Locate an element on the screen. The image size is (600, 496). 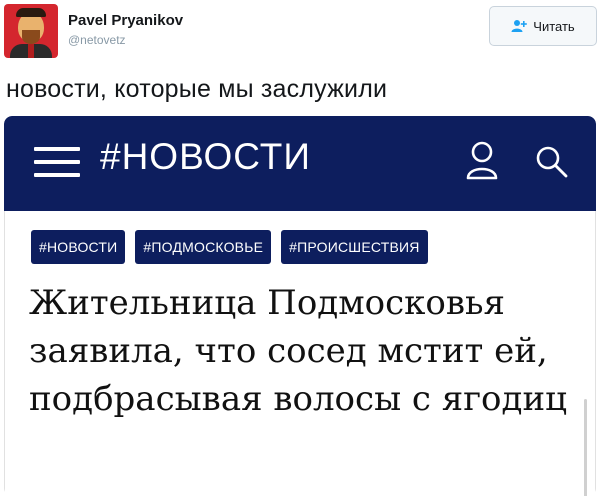
search-icon is located at coordinates (551, 161).